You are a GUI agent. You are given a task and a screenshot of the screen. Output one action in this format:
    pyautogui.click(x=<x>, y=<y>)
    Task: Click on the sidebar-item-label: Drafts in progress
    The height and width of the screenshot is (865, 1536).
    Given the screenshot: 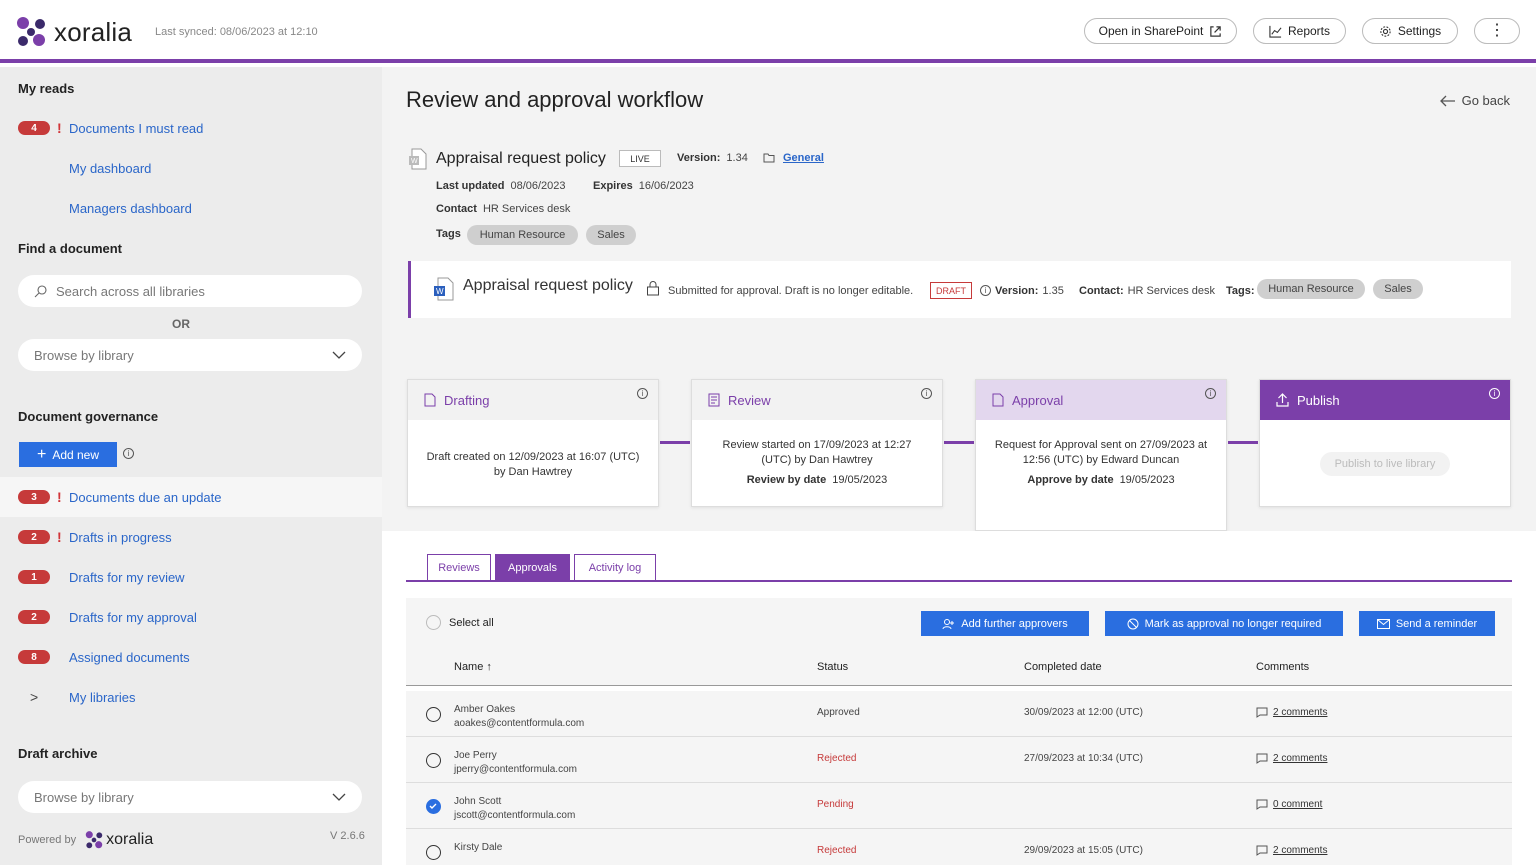 What is the action you would take?
    pyautogui.click(x=120, y=537)
    